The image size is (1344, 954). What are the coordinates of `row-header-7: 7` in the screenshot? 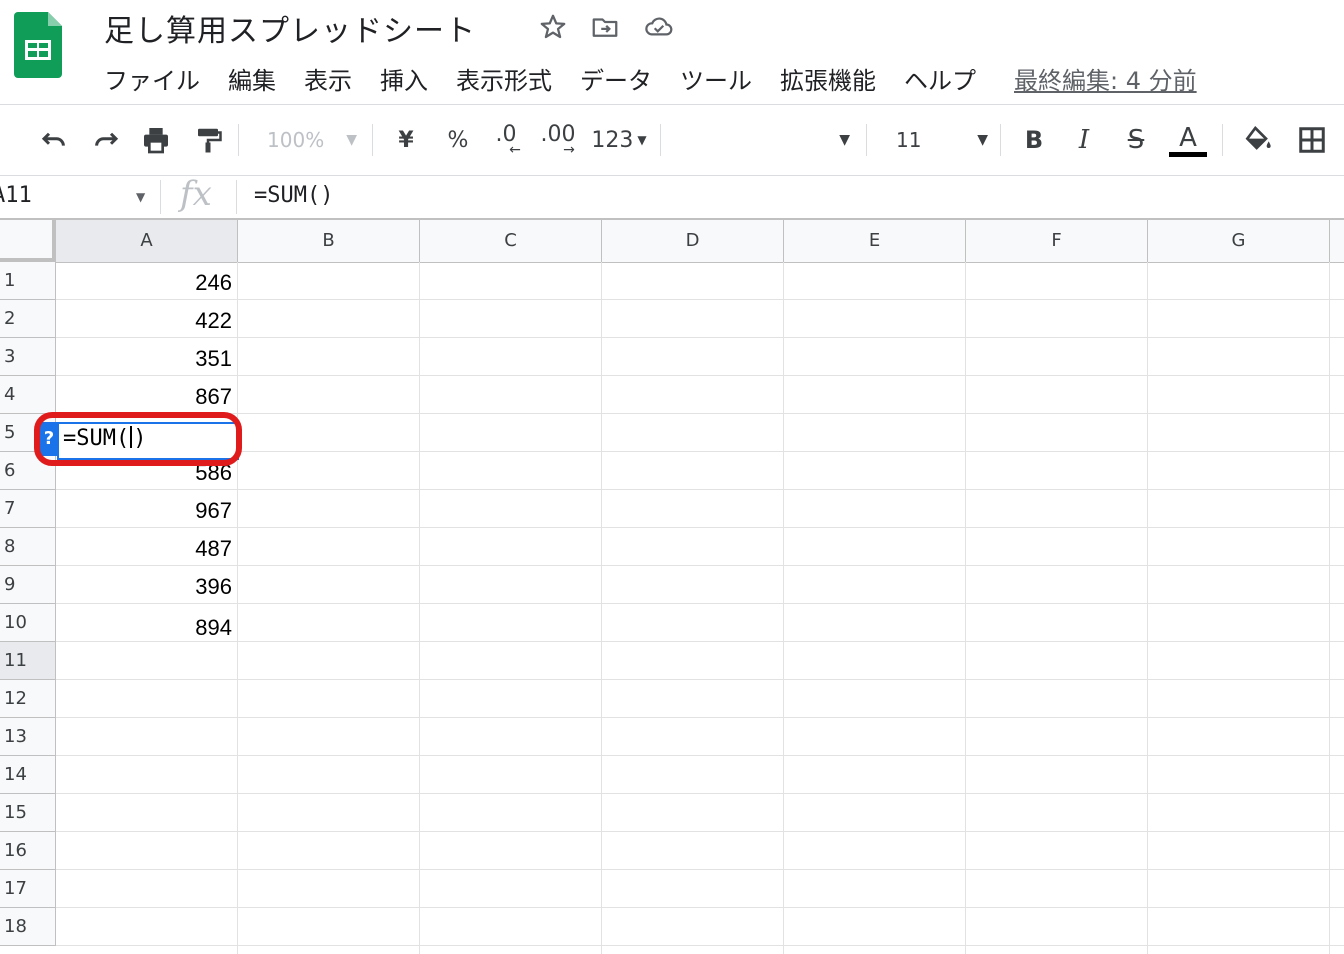 It's located at (28, 509).